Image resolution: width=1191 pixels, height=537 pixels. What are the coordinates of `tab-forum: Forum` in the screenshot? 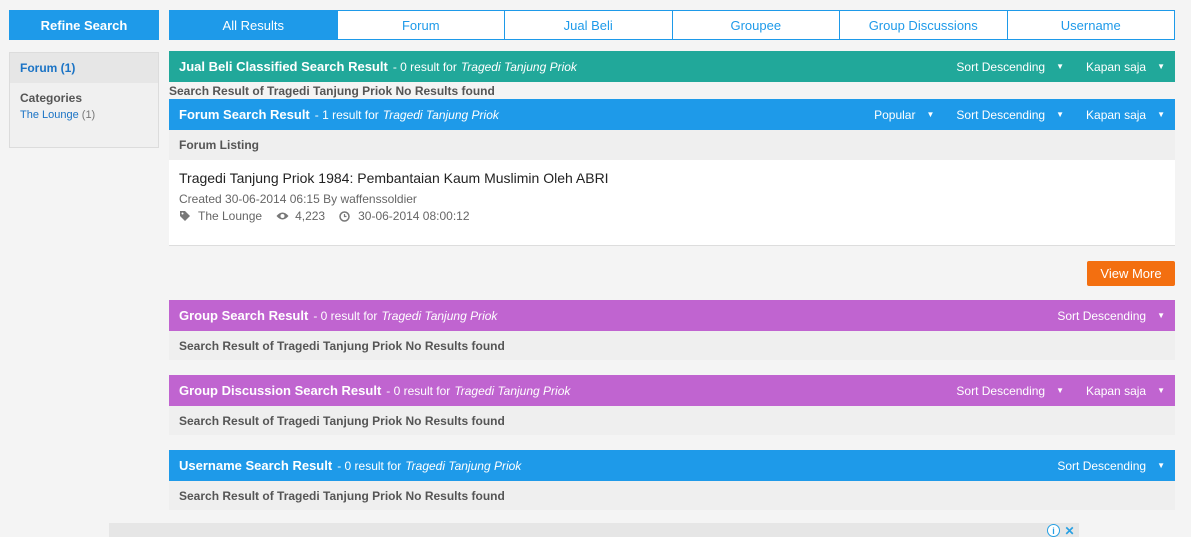 It's located at (421, 25).